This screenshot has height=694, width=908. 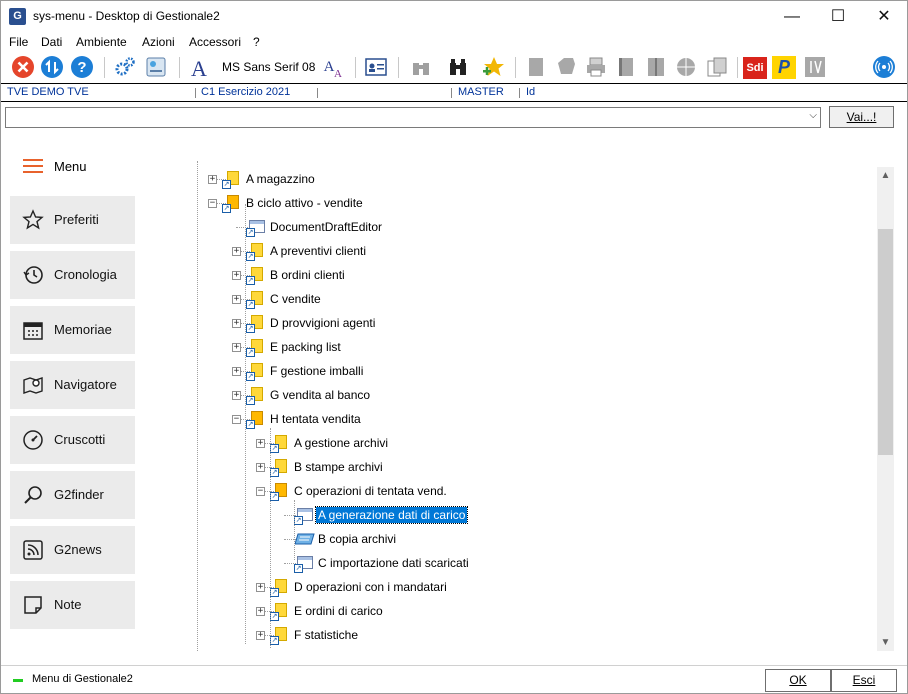 I want to click on copy-icon, so click(x=717, y=67).